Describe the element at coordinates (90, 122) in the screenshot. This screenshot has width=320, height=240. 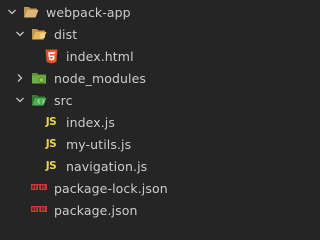
I see `tree-item-label: index.js` at that location.